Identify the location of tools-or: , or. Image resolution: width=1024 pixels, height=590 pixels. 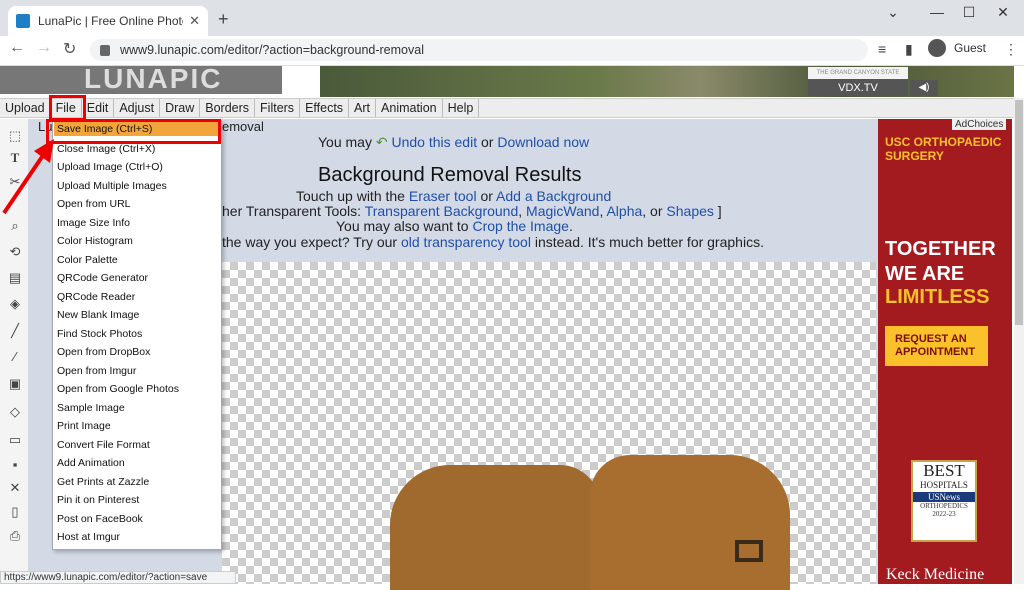
(652, 211).